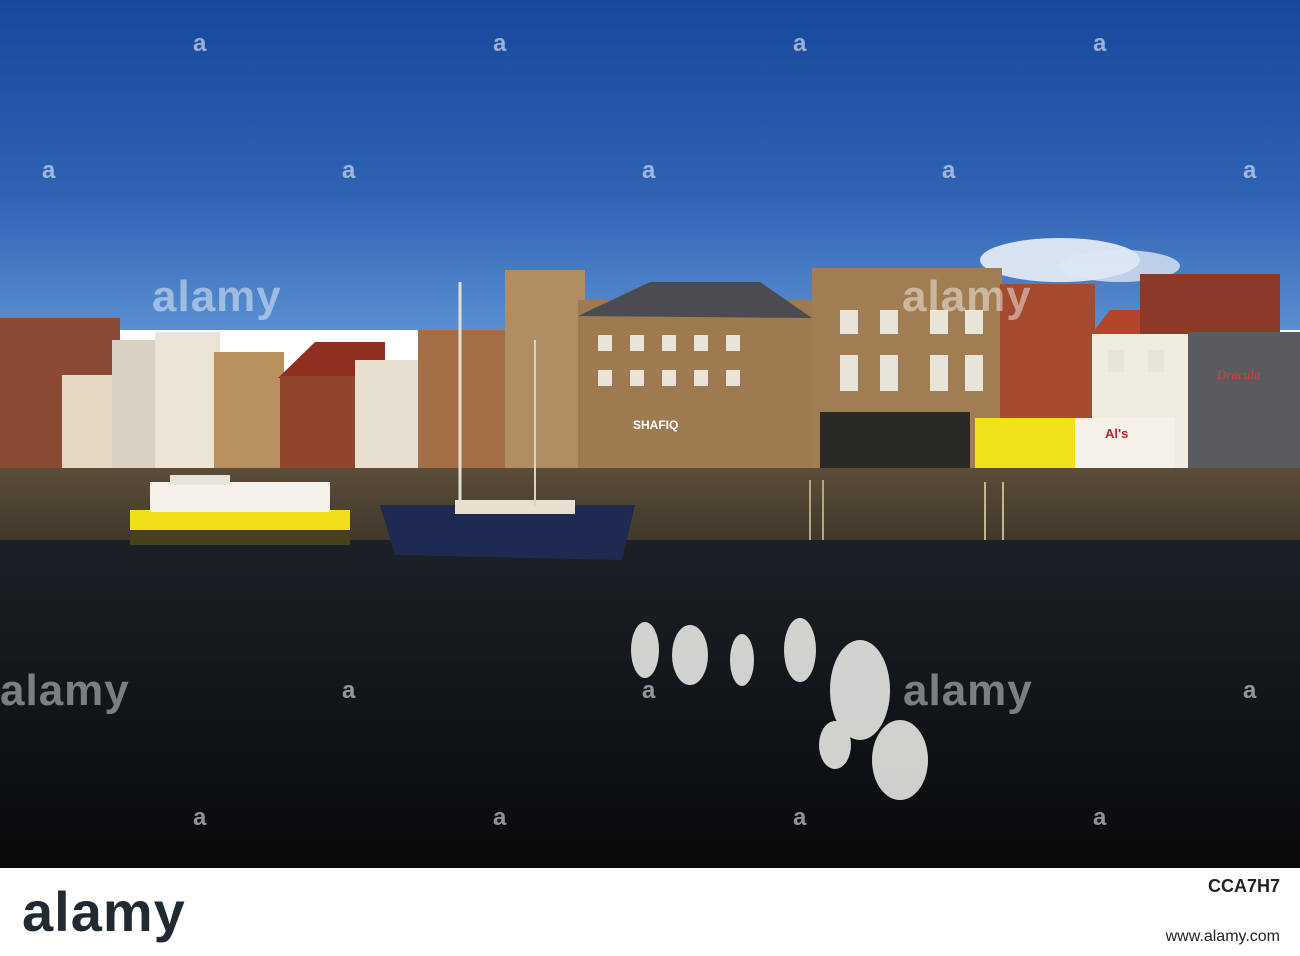  I want to click on website-link: www.alamy.com, so click(1223, 937).